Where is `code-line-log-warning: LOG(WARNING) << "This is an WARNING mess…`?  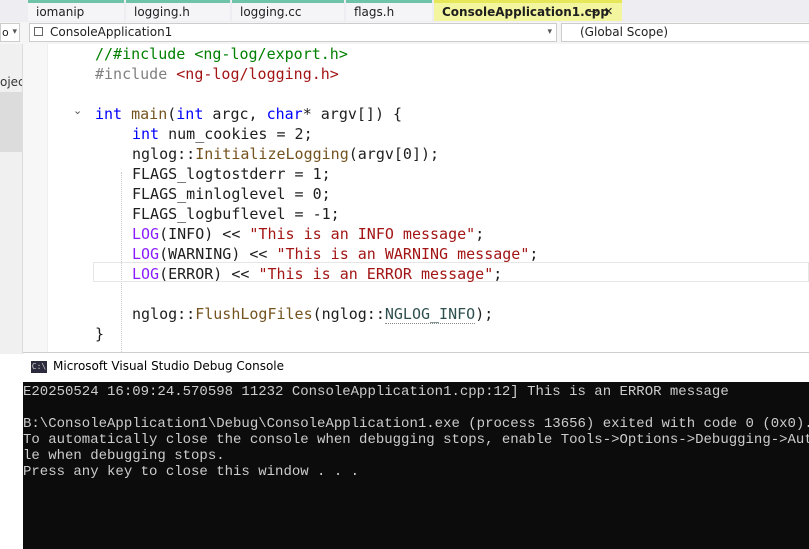
code-line-log-warning: LOG(WARNING) << "This is an WARNING mess… is located at coordinates (335, 254).